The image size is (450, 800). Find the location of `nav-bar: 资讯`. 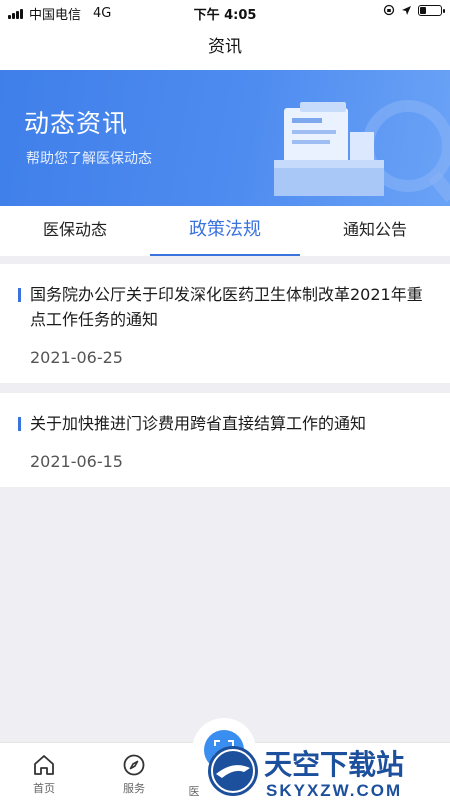

nav-bar: 资讯 is located at coordinates (225, 47).